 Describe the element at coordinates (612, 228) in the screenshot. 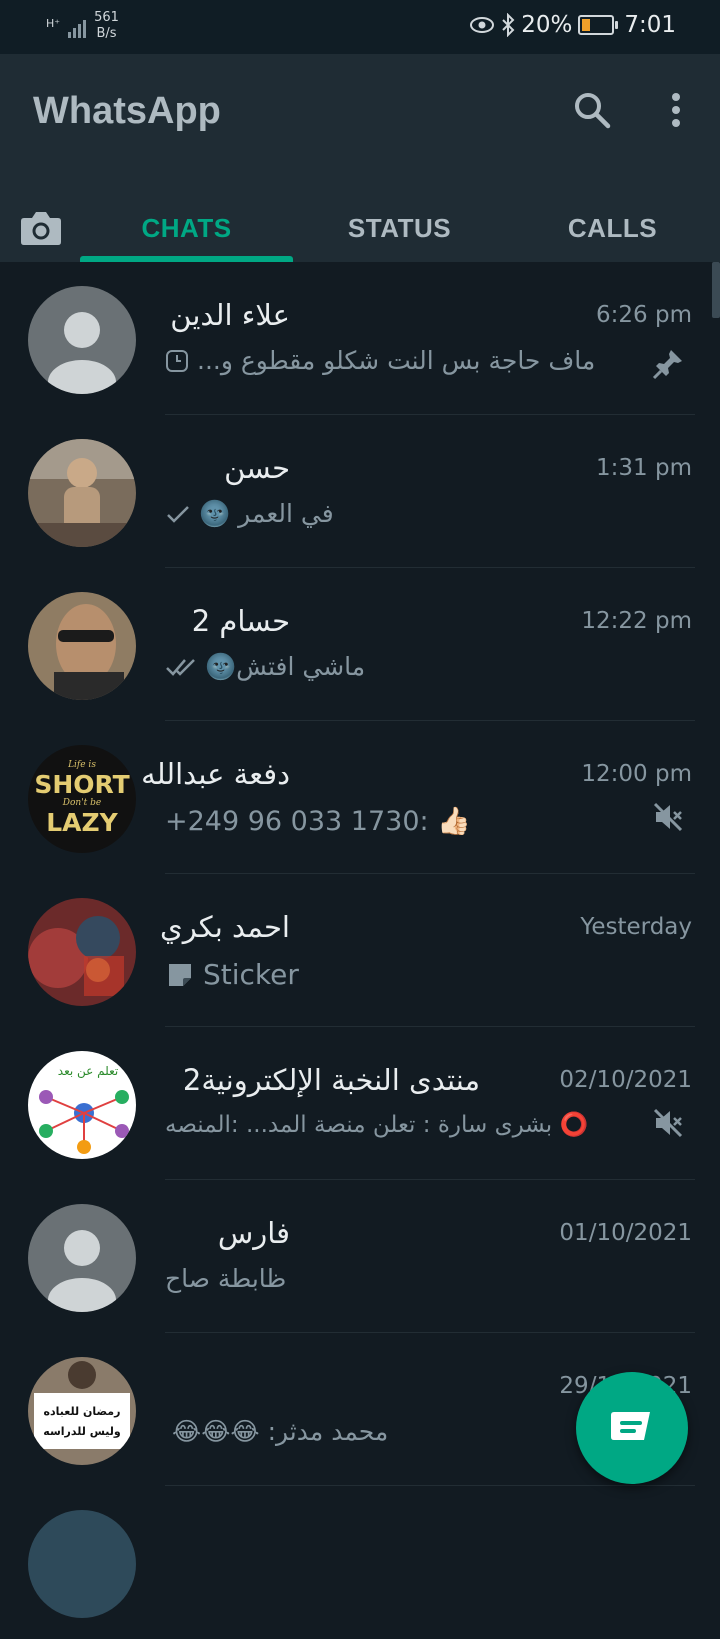

I see `tab-calls: CALLS` at that location.